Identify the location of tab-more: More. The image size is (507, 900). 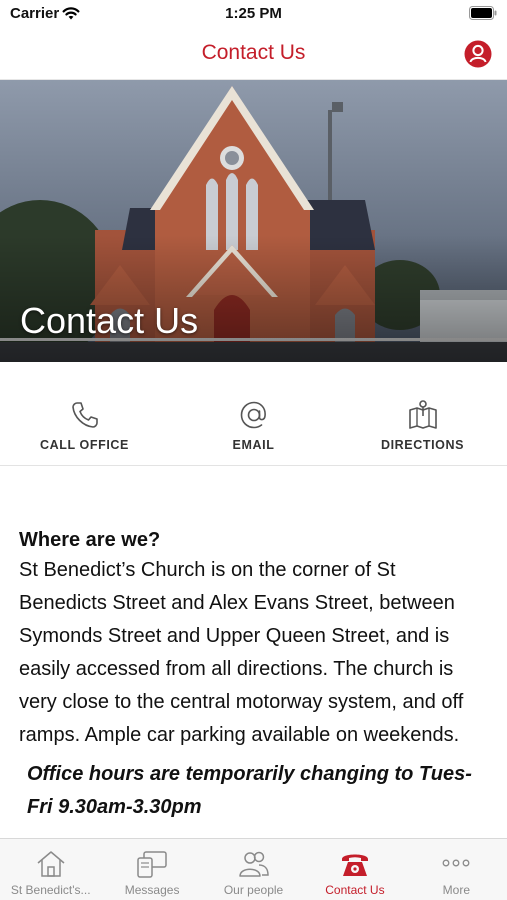
(456, 869).